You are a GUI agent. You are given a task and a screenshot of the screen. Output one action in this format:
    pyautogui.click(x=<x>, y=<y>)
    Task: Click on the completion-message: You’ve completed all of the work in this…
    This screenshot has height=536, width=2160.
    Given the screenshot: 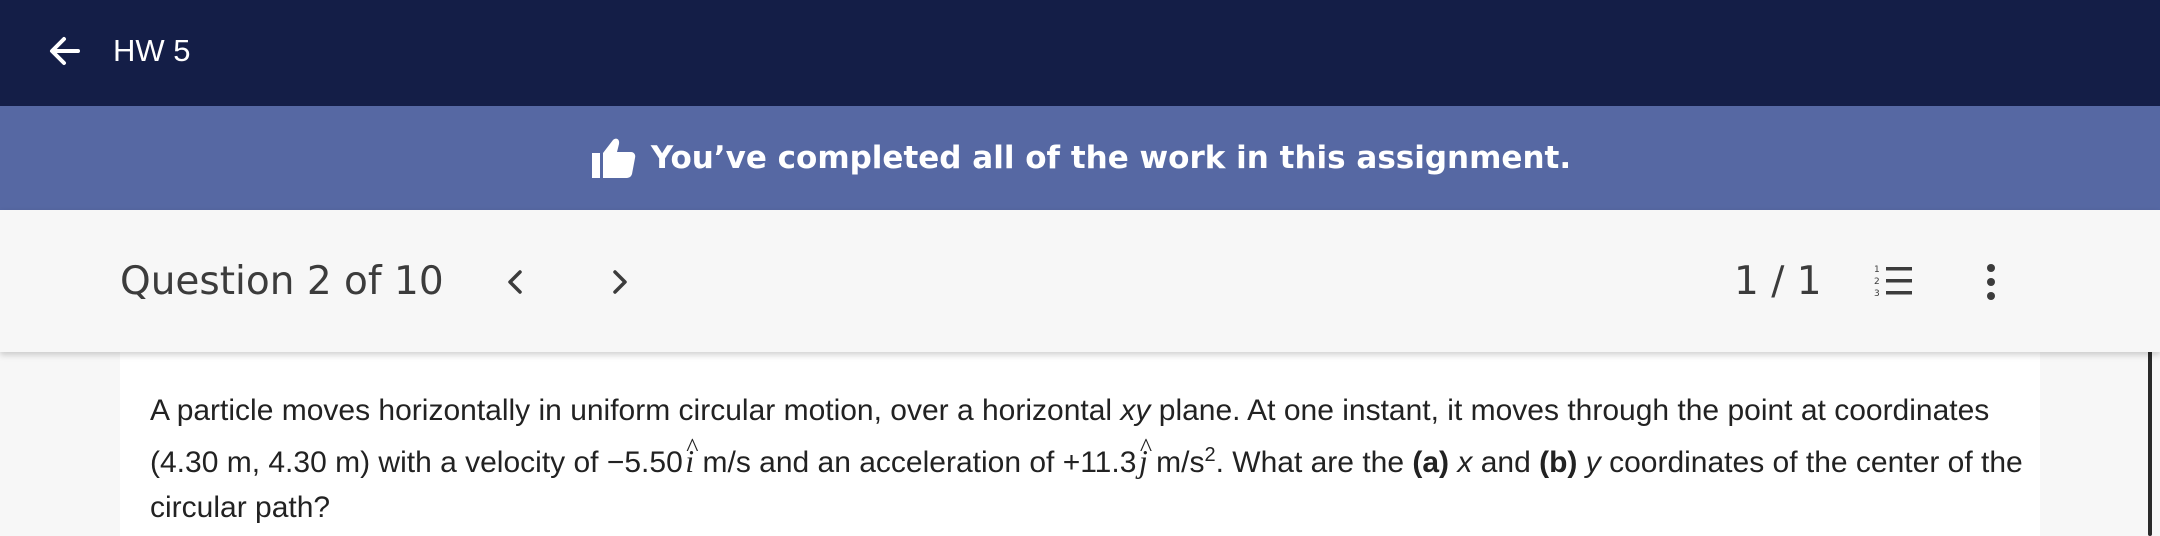 What is the action you would take?
    pyautogui.click(x=1111, y=158)
    